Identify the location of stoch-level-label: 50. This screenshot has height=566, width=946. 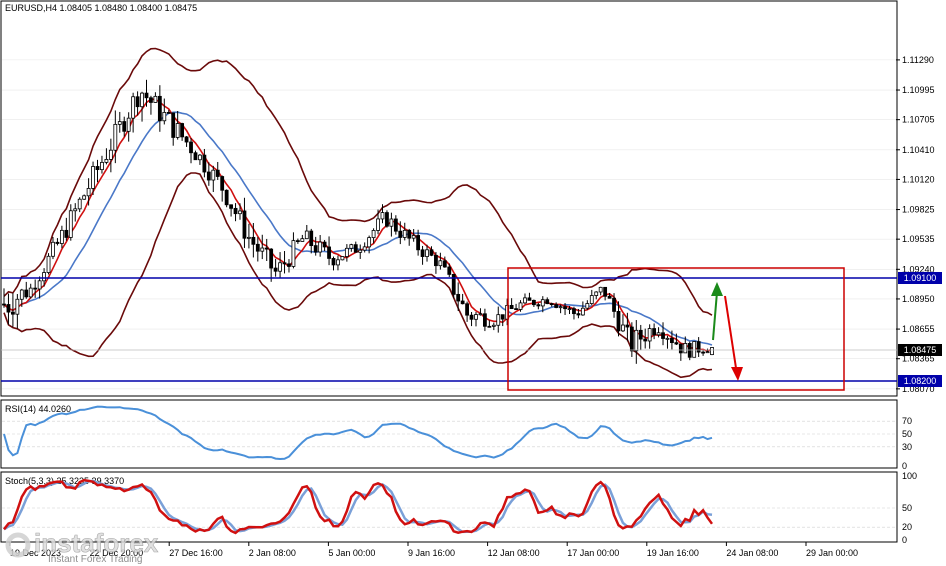
(907, 508).